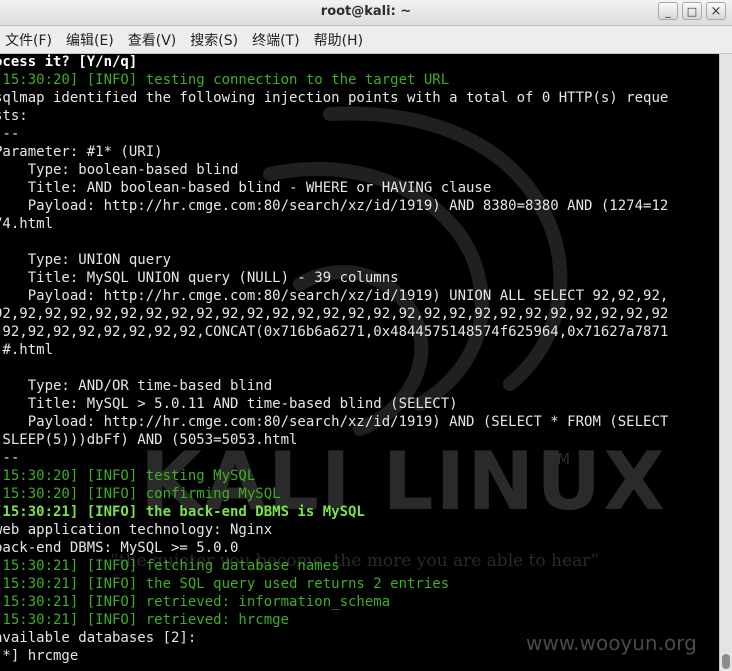 The height and width of the screenshot is (671, 732). What do you see at coordinates (136, 530) in the screenshot?
I see `terminal-line: web application technology: Nginx` at bounding box center [136, 530].